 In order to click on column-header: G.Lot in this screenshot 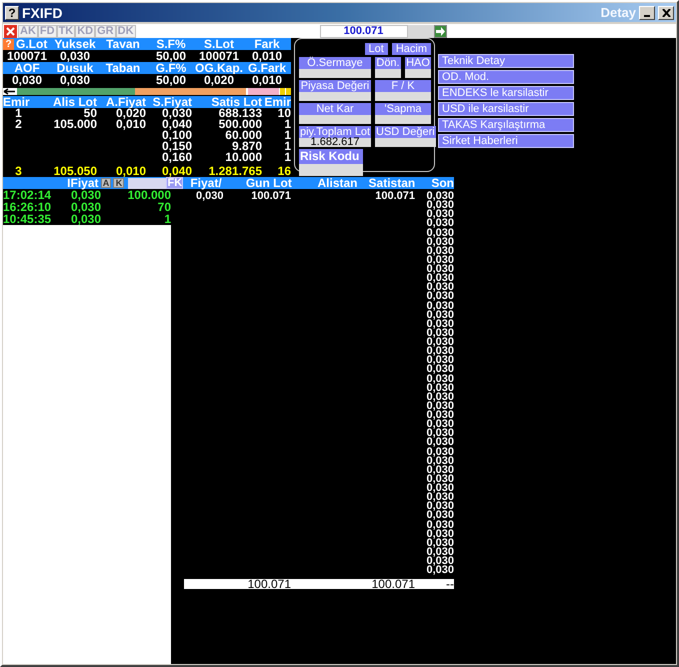, I will do `click(32, 44)`.